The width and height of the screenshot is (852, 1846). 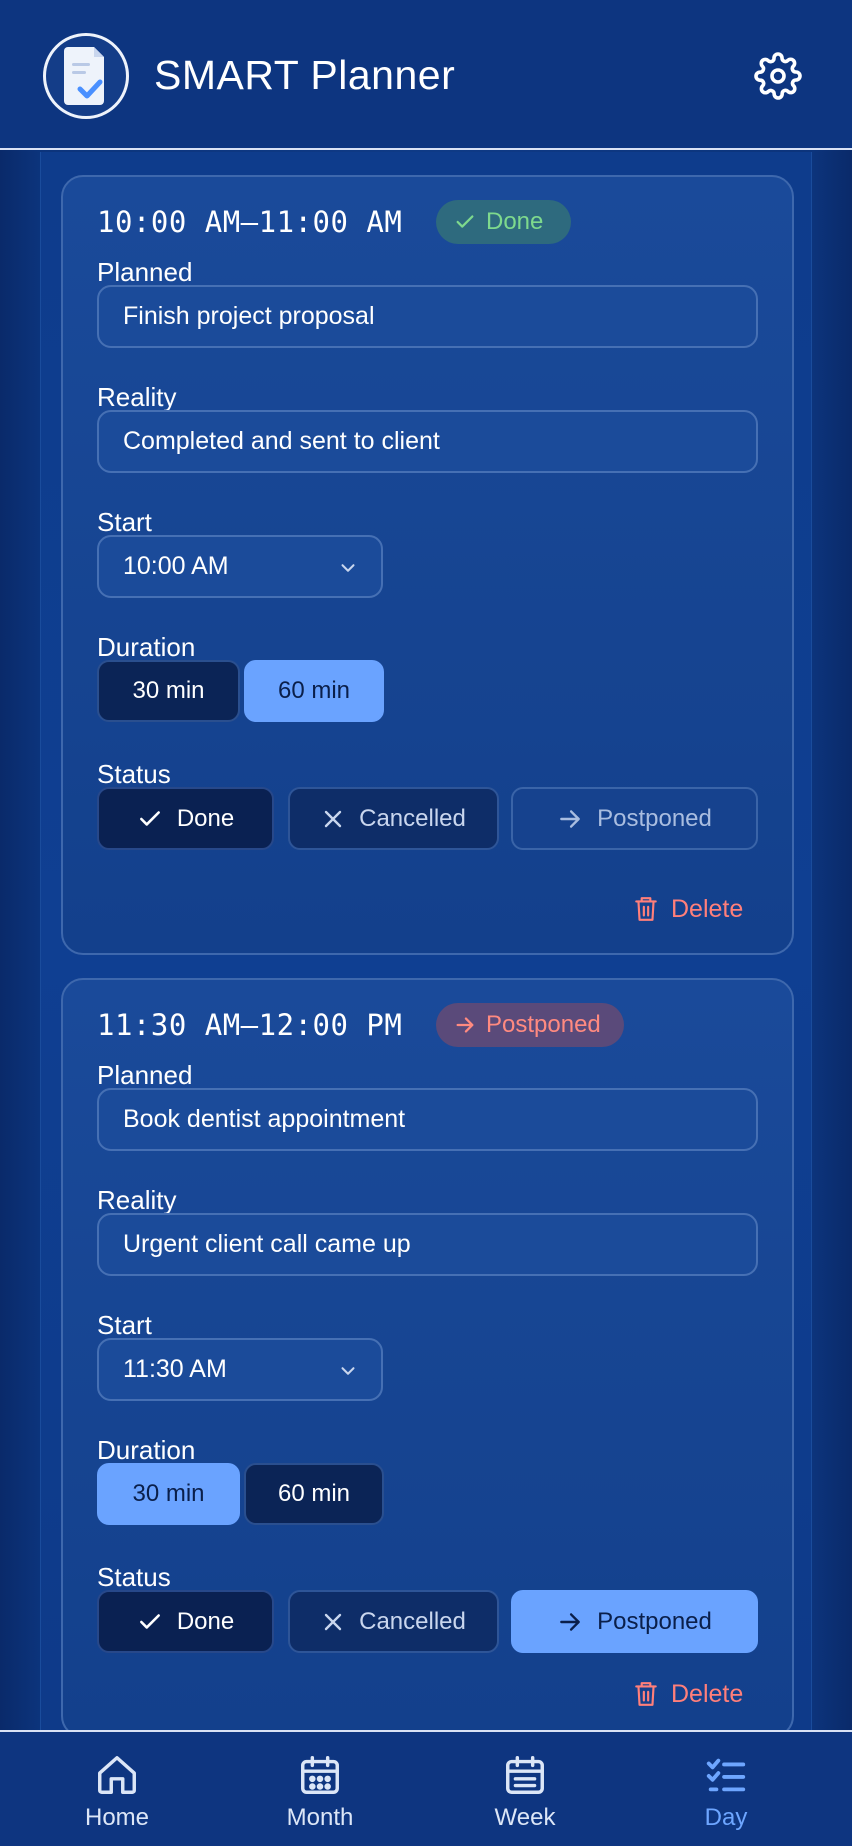 I want to click on calendar-week-icon, so click(x=525, y=1775).